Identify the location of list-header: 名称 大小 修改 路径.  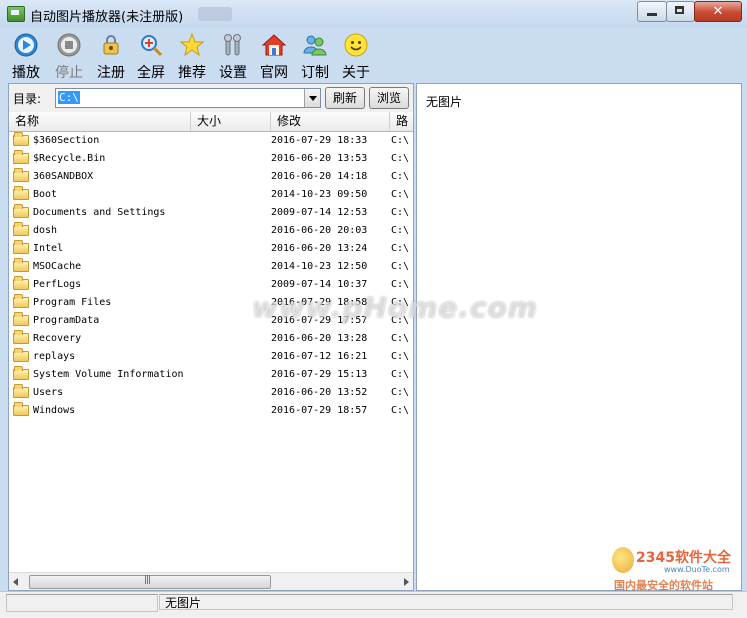
(211, 122).